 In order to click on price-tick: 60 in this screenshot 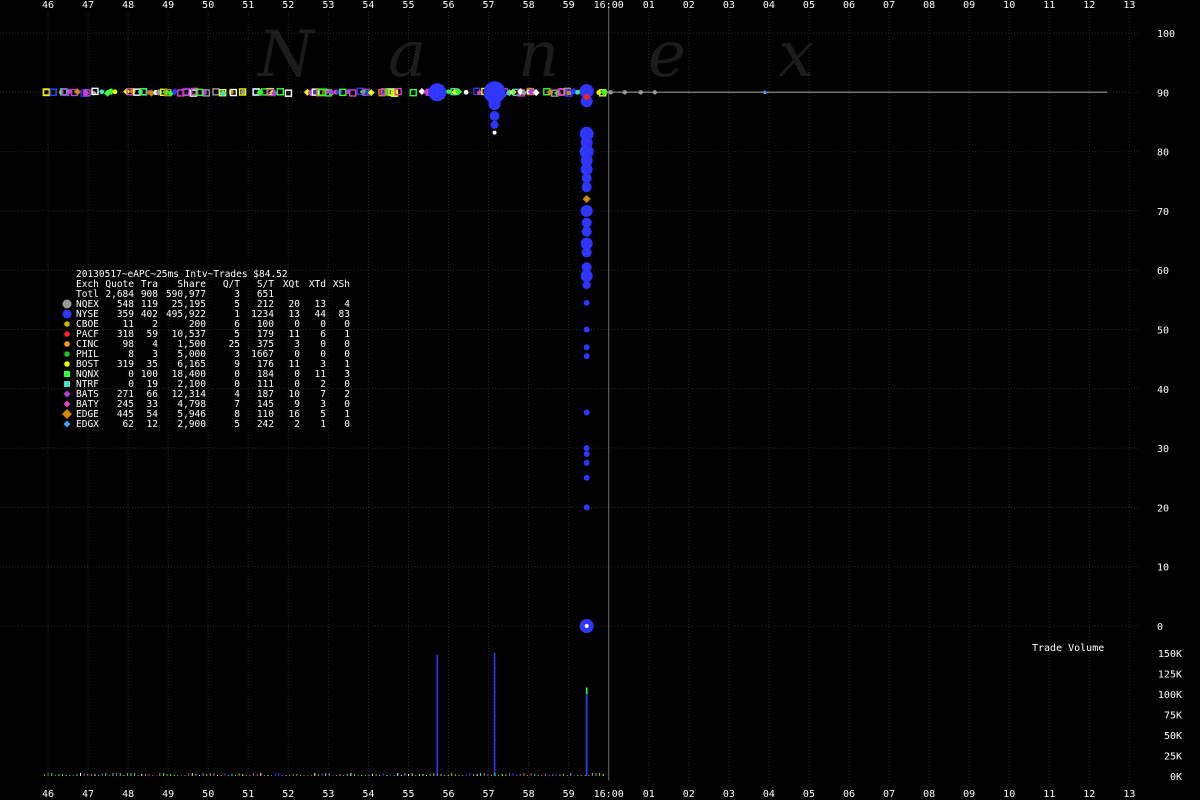, I will do `click(1163, 271)`.